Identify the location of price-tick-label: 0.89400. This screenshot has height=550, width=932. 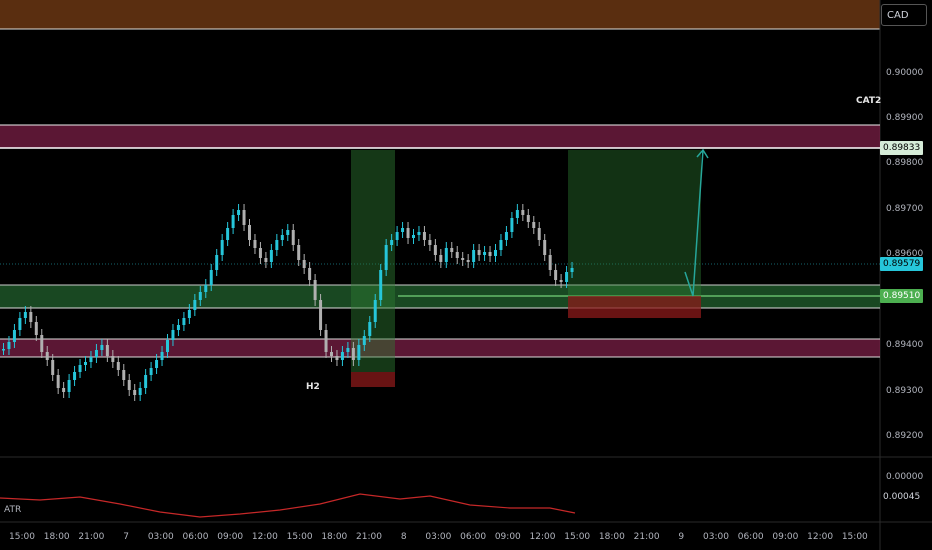
(904, 345).